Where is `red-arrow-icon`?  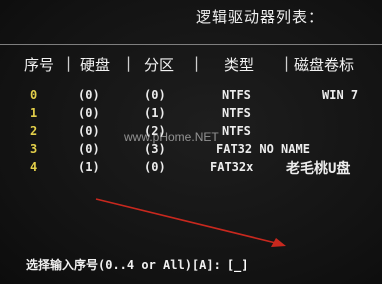 red-arrow-icon is located at coordinates (190, 222).